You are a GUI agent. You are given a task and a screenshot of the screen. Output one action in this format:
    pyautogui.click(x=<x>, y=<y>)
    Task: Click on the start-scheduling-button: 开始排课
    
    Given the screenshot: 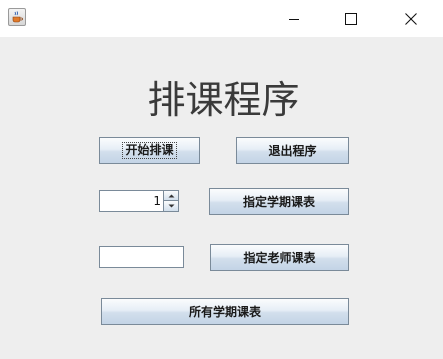 What is the action you would take?
    pyautogui.click(x=149, y=150)
    